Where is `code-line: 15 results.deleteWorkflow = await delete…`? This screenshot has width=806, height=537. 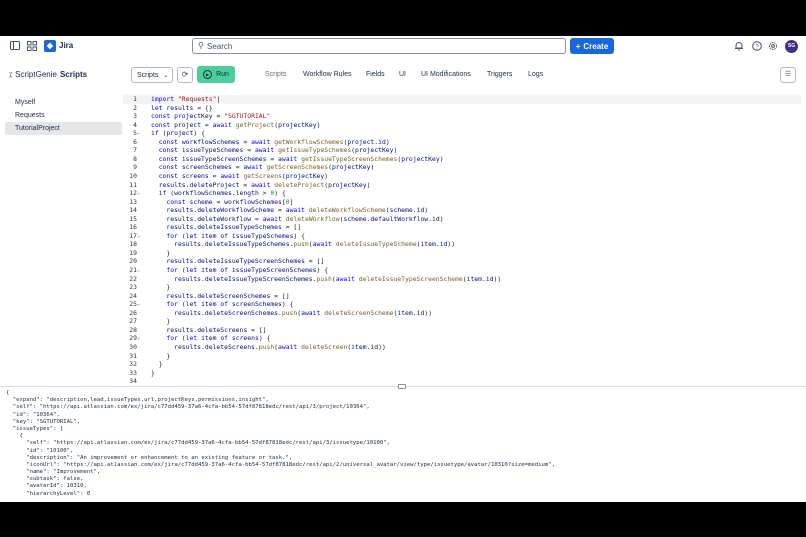
code-line: 15 results.deleteWorkflow = await delete… is located at coordinates (462, 219).